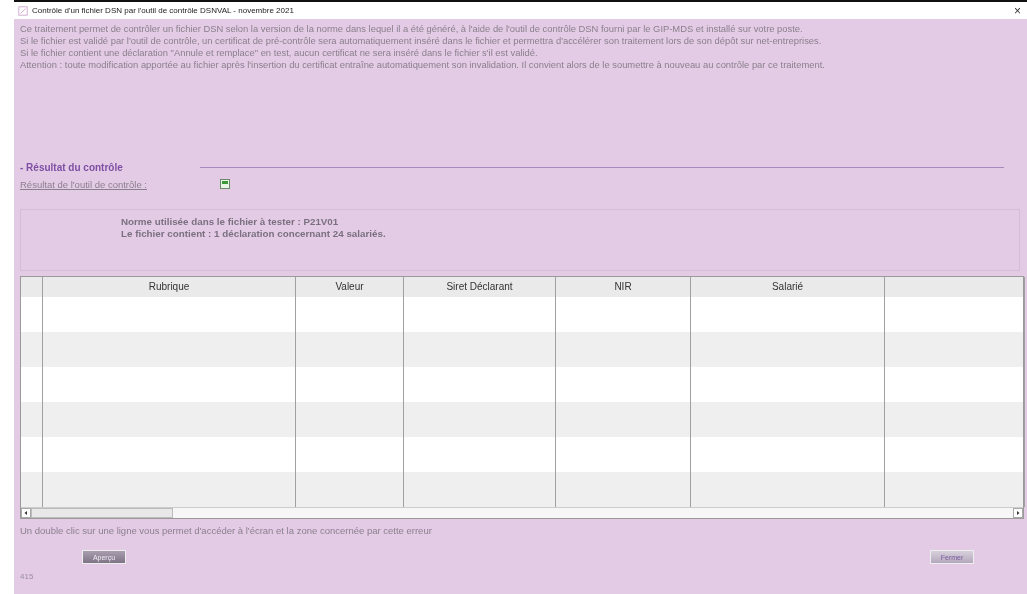 The height and width of the screenshot is (594, 1027). What do you see at coordinates (279, 53) in the screenshot?
I see `intro-text: Si le fichier contient une déclaration "Annule et remplace" en test, aucun certificat ne sera inséré dans le fichier s'il est validé.` at bounding box center [279, 53].